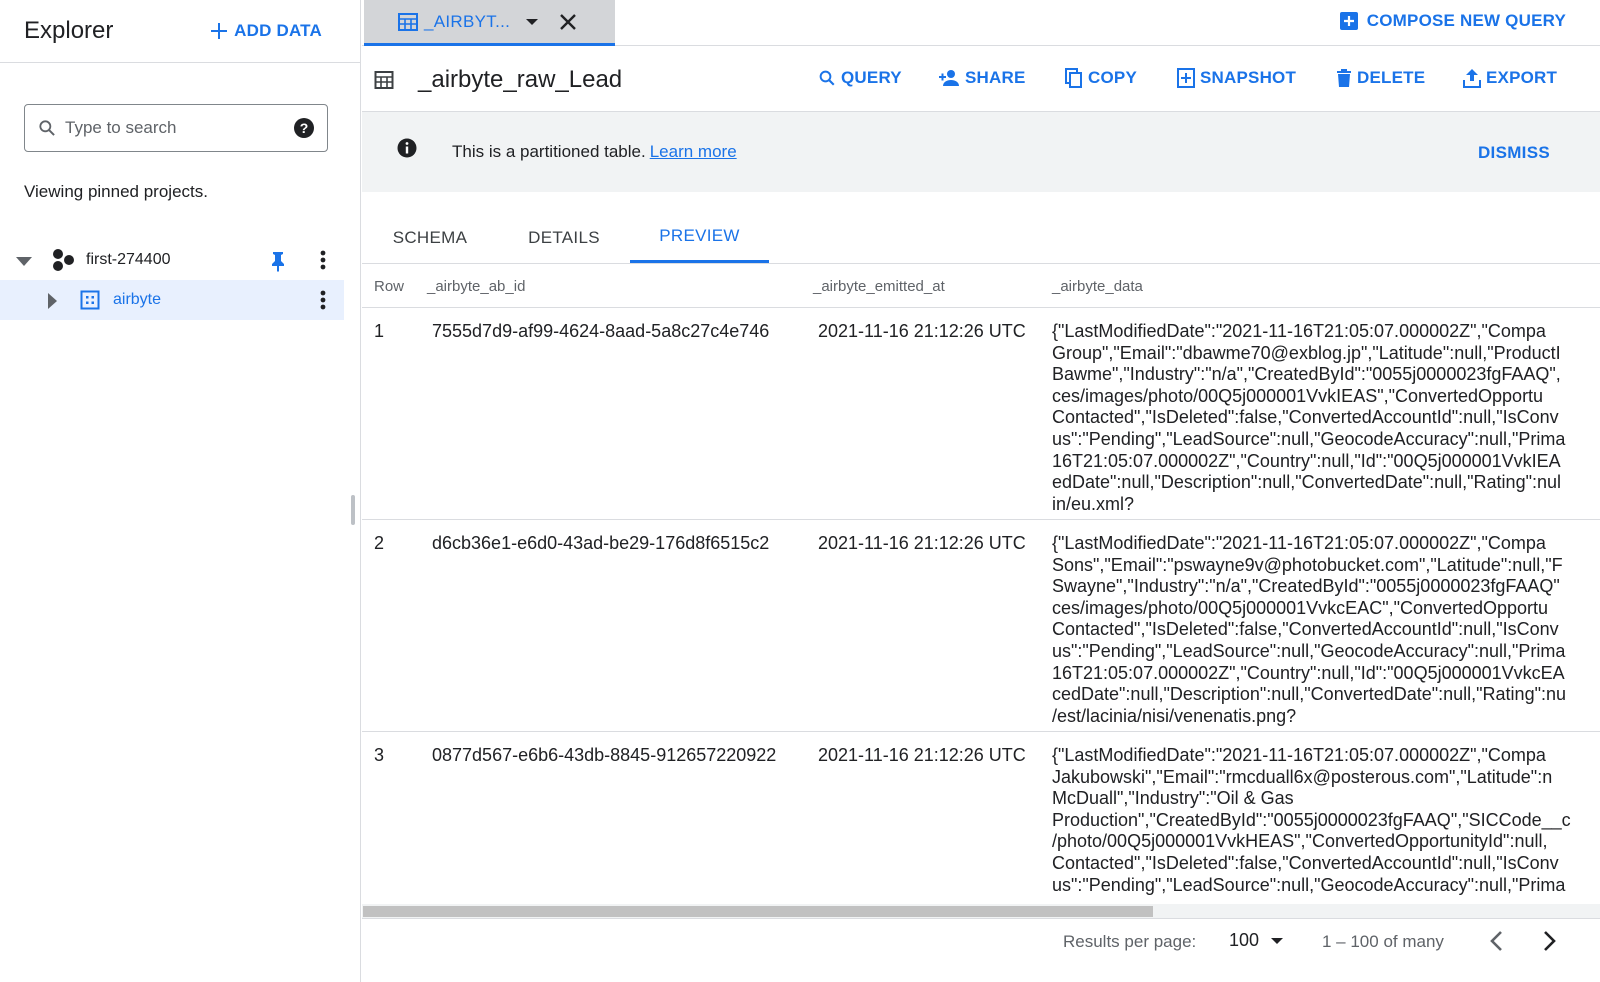 Image resolution: width=1600 pixels, height=982 pixels. What do you see at coordinates (604, 755) in the screenshot?
I see `cell-ab-id: 0877d567-e6b6-43db-8845-912657220922` at bounding box center [604, 755].